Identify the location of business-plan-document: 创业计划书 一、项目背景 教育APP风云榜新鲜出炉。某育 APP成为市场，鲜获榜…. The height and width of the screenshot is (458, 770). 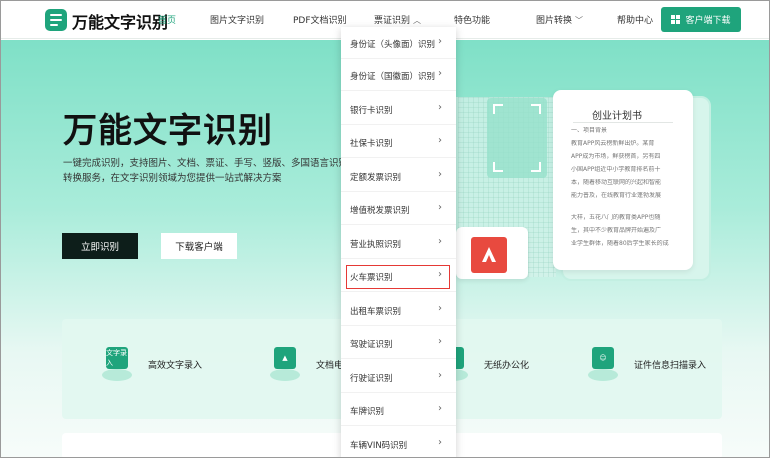
(623, 180).